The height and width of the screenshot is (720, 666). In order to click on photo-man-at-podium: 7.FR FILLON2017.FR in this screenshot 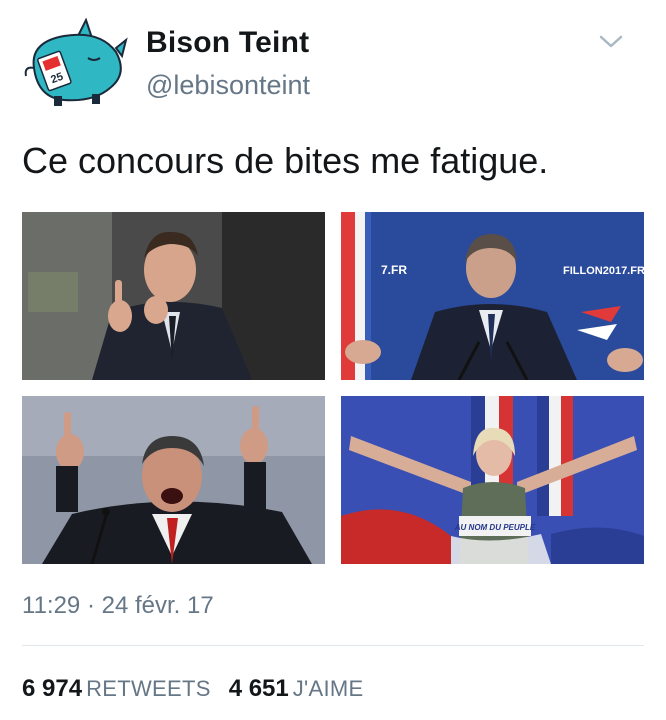, I will do `click(492, 296)`.